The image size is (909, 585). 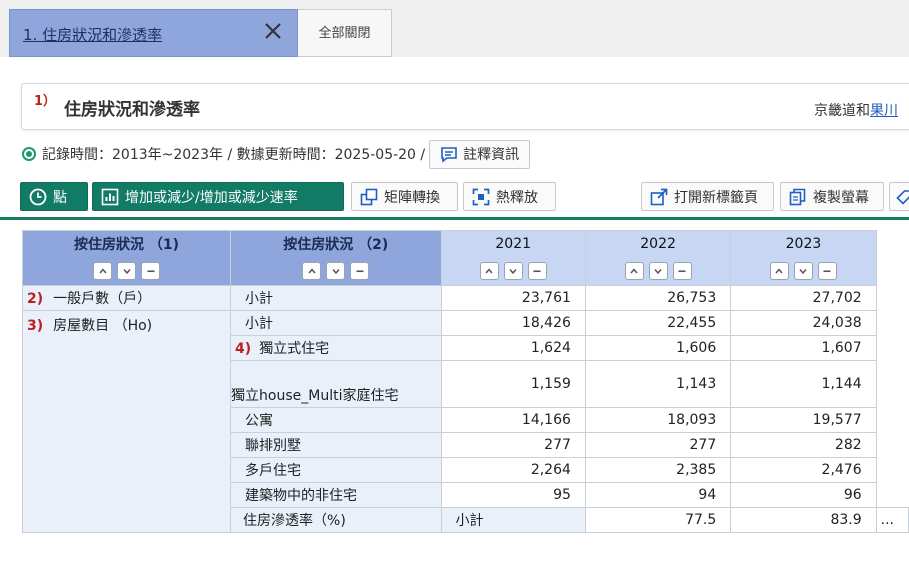 I want to click on open-new-tab-button: 打開新標籤頁, so click(x=707, y=196).